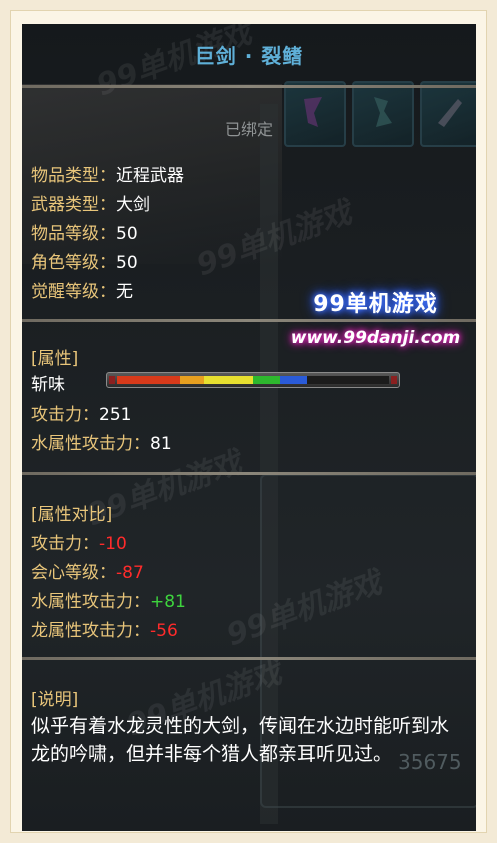 This screenshot has width=497, height=843. What do you see at coordinates (248, 129) in the screenshot?
I see `bound-status: 已绑定` at bounding box center [248, 129].